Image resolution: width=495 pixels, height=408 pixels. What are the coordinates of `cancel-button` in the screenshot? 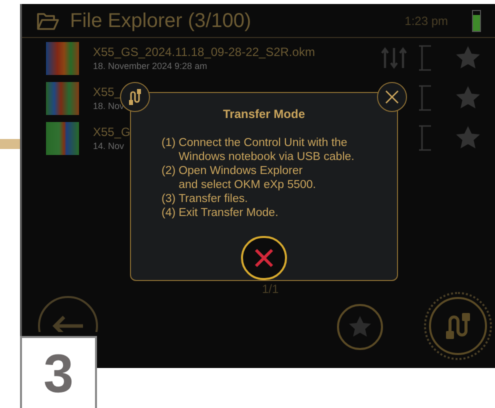 It's located at (264, 258).